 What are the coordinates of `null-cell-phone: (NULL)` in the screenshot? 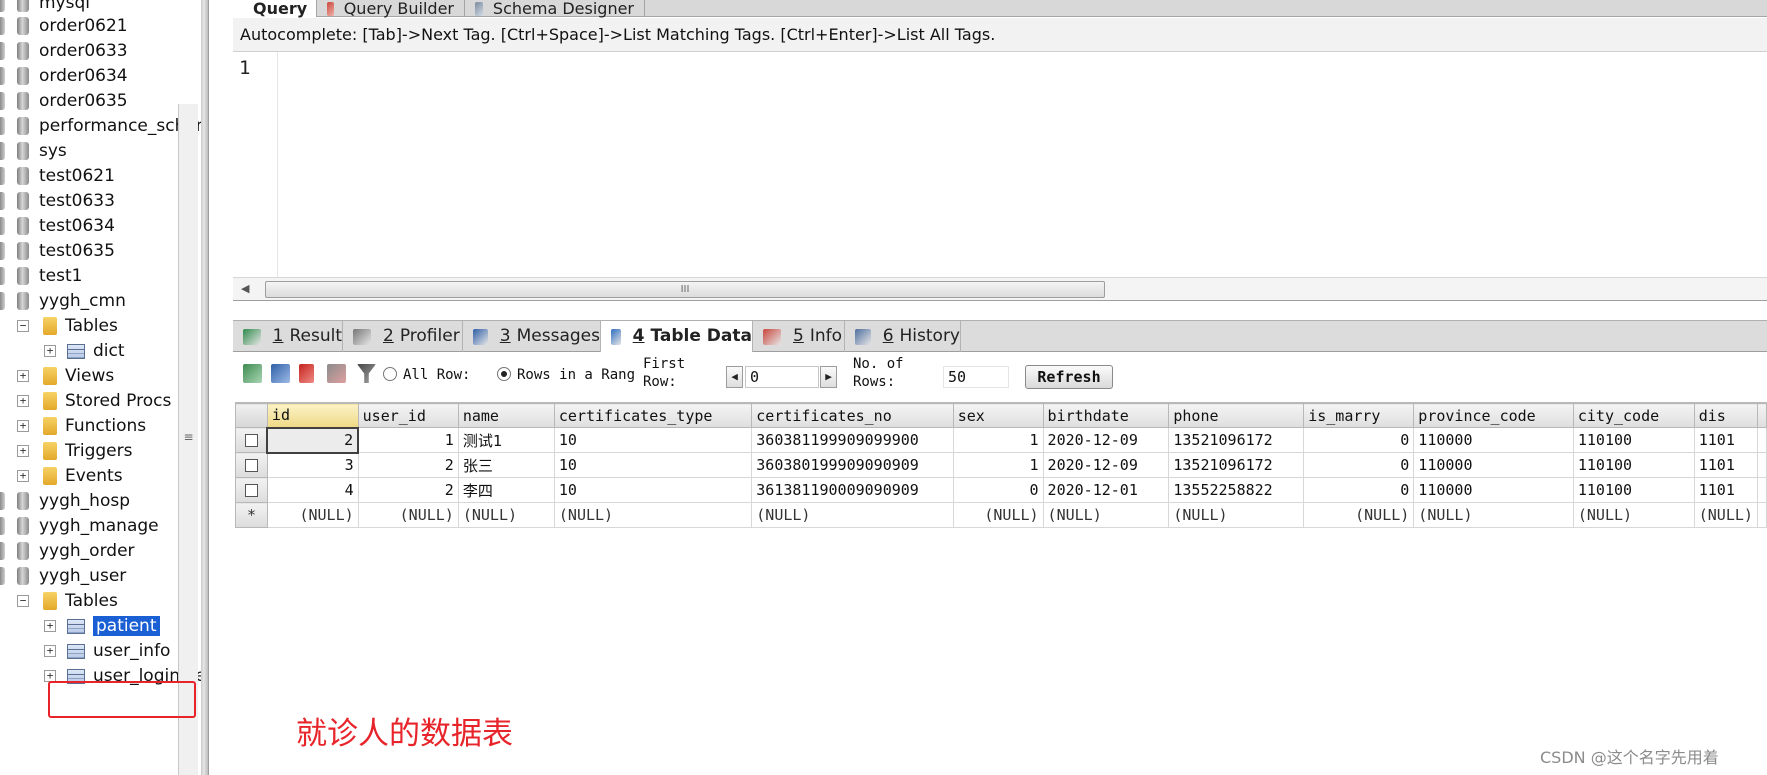 It's located at (1236, 515).